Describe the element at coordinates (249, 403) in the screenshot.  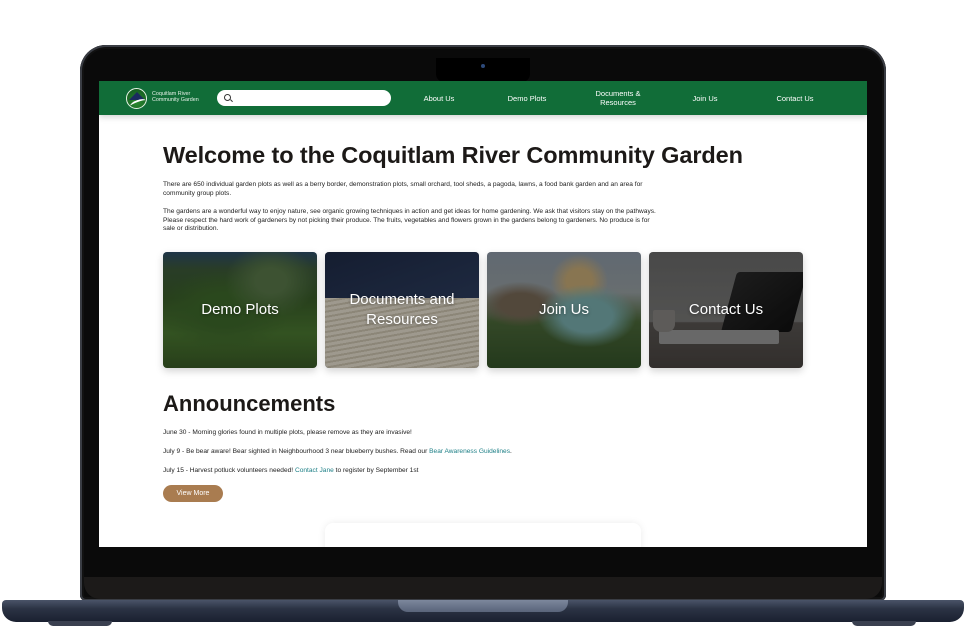
I see `announcements-heading: Announcements` at that location.